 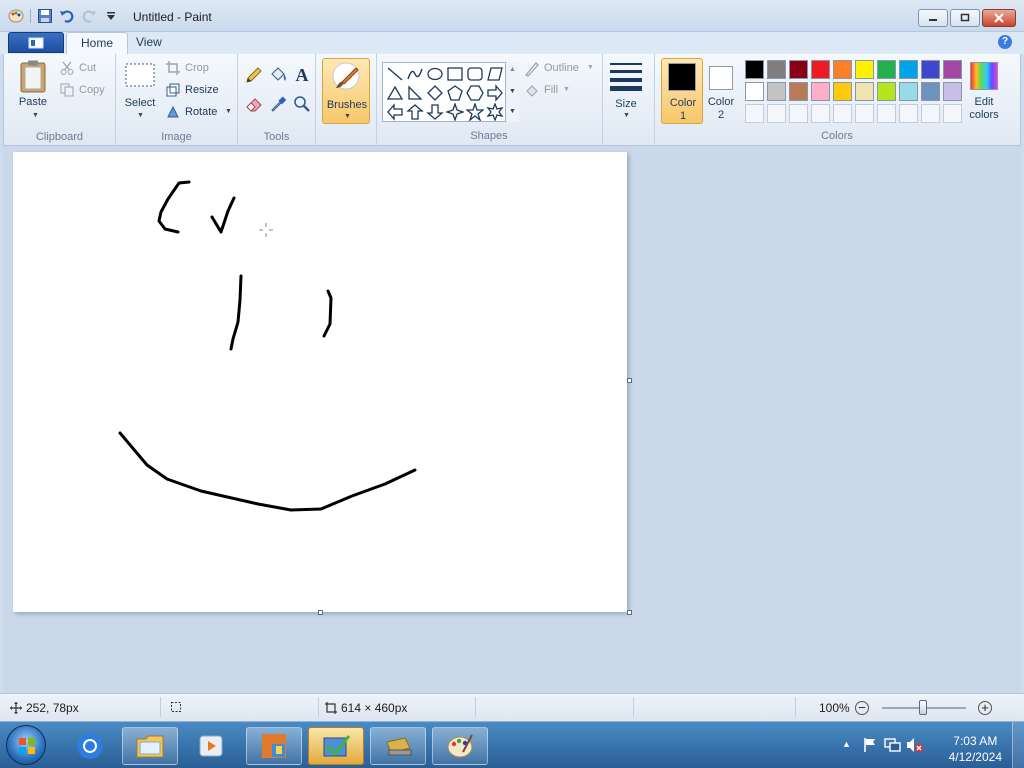 I want to click on rotate-button: Rotate ▼, so click(x=199, y=113).